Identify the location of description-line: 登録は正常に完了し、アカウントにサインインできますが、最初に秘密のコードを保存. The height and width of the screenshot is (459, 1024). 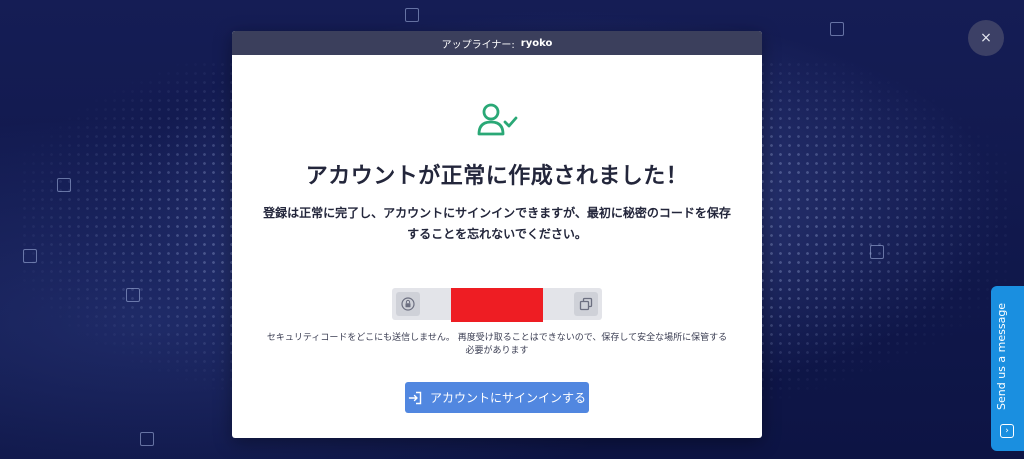
(497, 213).